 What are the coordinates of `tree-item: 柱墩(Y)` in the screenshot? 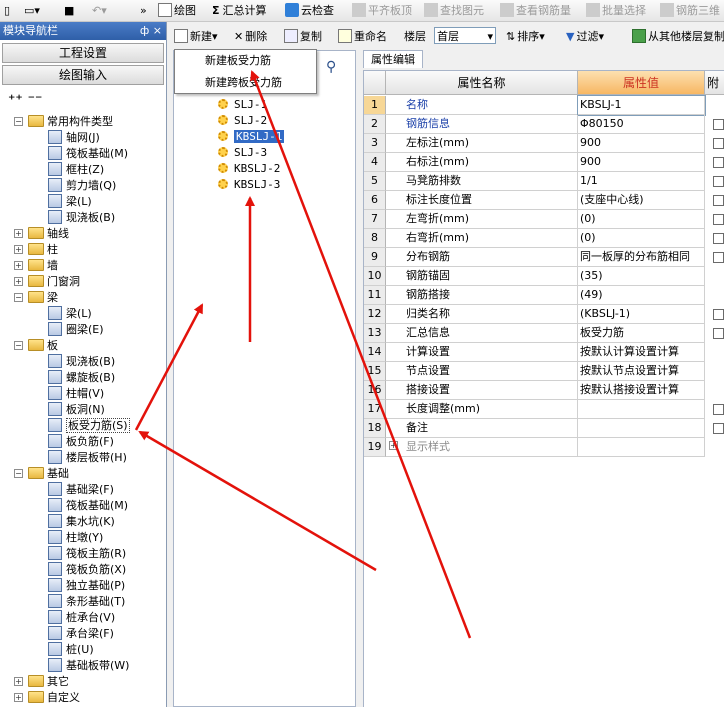 It's located at (51, 538).